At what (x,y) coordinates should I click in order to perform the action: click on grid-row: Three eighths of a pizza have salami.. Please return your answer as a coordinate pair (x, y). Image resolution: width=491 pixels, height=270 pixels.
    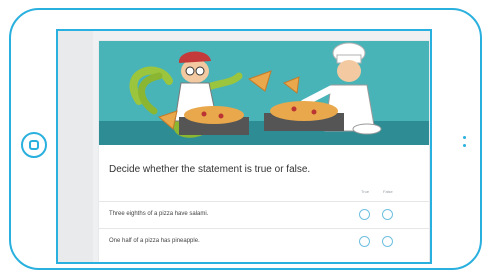
    Looking at the image, I should click on (264, 214).